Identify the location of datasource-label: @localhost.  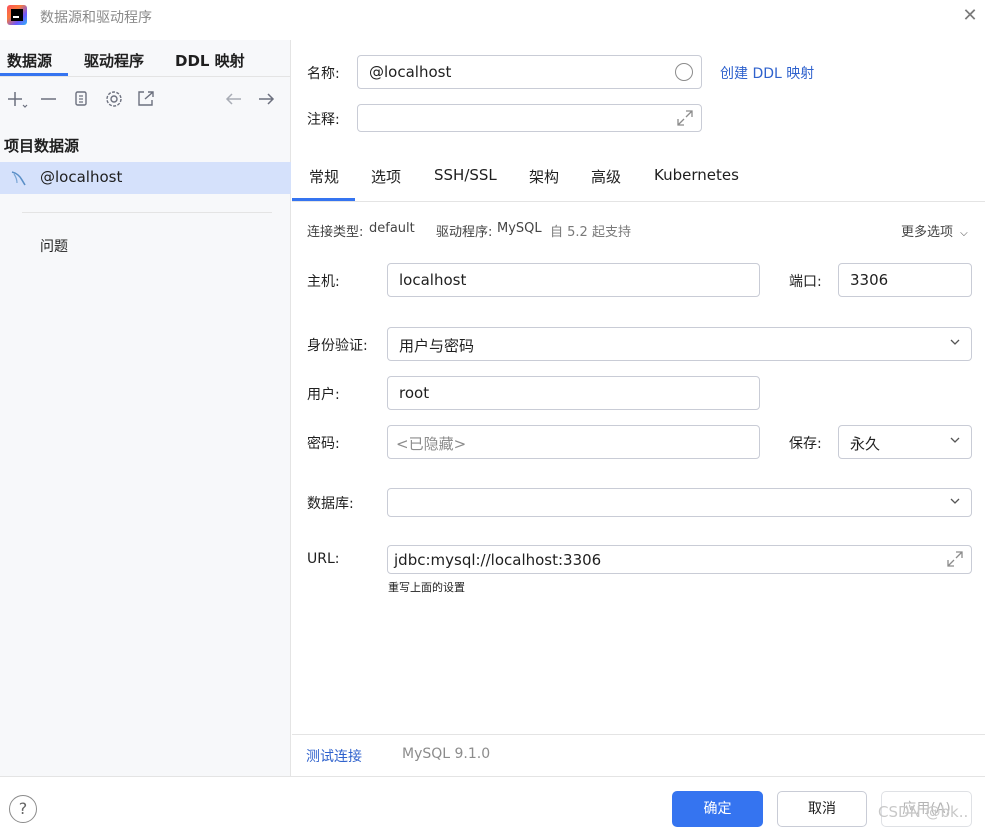
(81, 177).